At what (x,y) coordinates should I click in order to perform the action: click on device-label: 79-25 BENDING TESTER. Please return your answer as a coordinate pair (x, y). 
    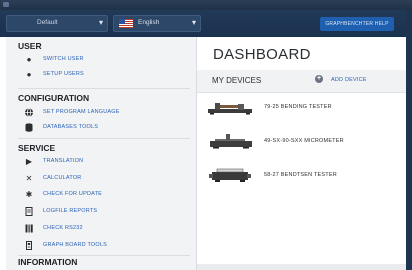
    Looking at the image, I should click on (298, 107).